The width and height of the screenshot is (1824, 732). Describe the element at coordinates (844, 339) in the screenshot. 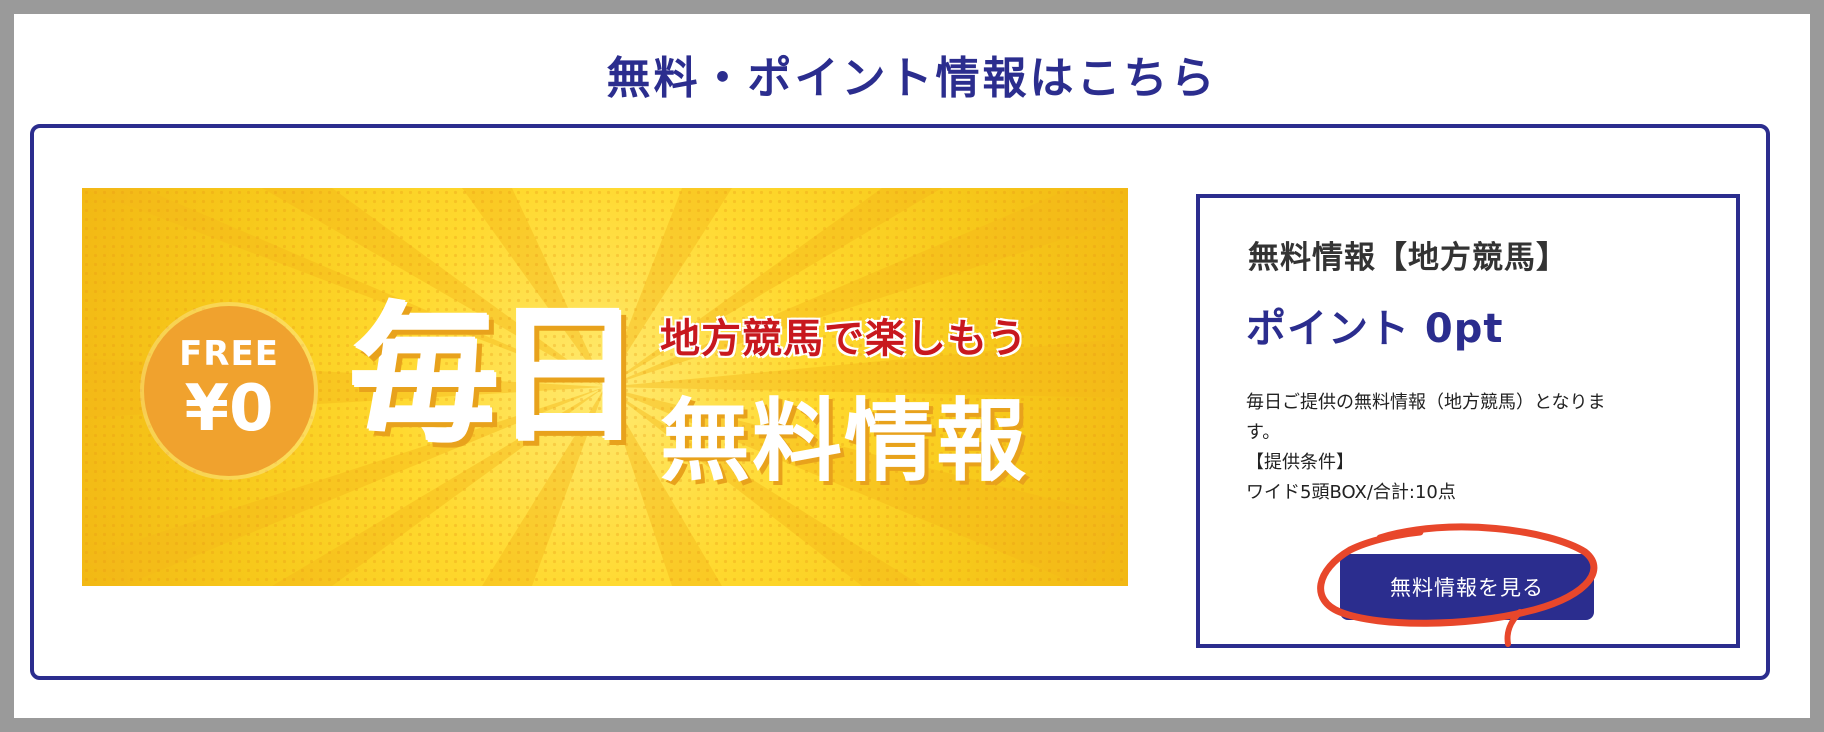

I see `banner-tagline: 地方競馬で楽しもう` at that location.